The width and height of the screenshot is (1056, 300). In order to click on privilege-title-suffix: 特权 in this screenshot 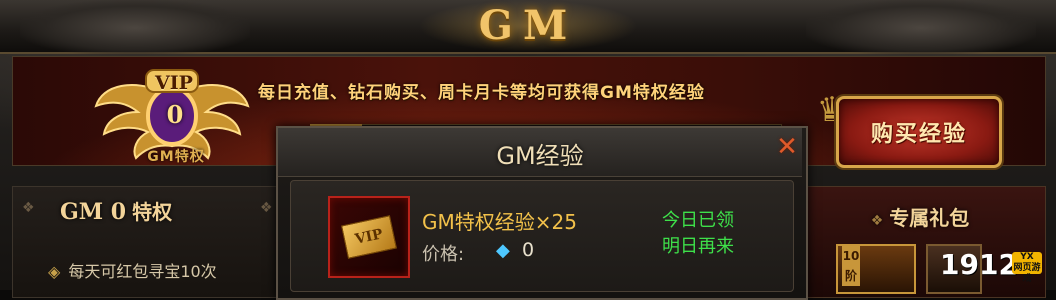, I will do `click(152, 212)`.